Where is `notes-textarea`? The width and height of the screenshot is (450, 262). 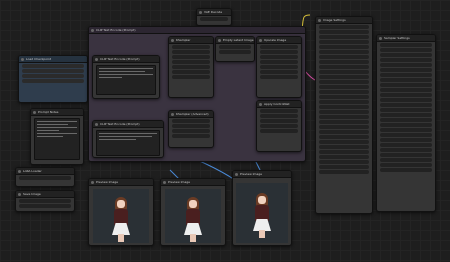
notes-textarea is located at coordinates (57, 139).